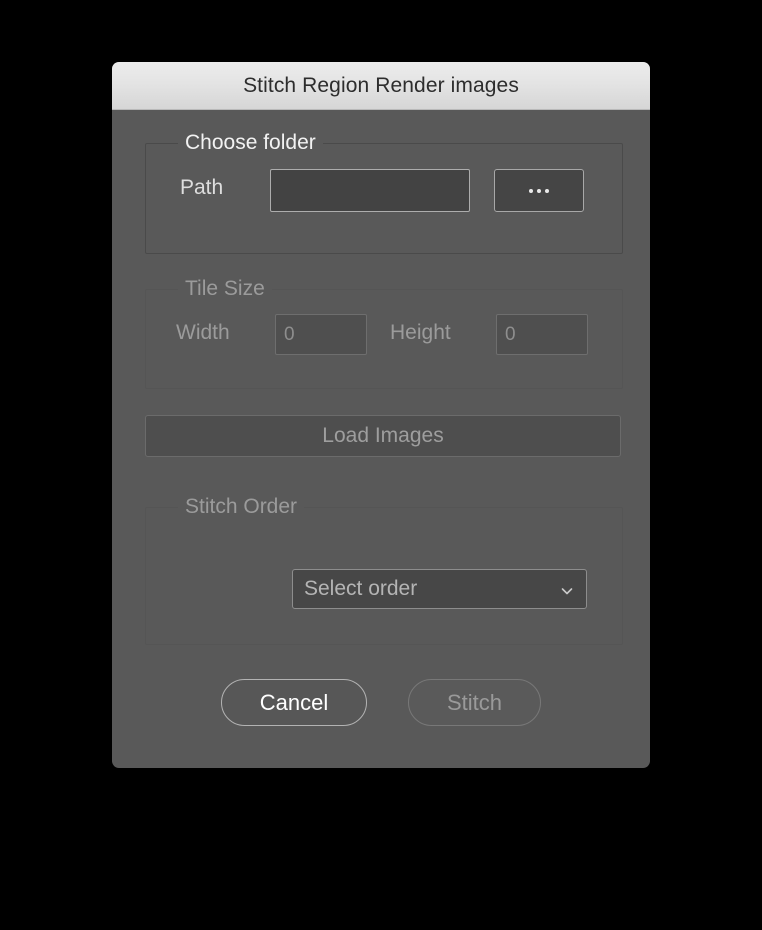 The height and width of the screenshot is (930, 762). I want to click on width-row: Width, so click(203, 333).